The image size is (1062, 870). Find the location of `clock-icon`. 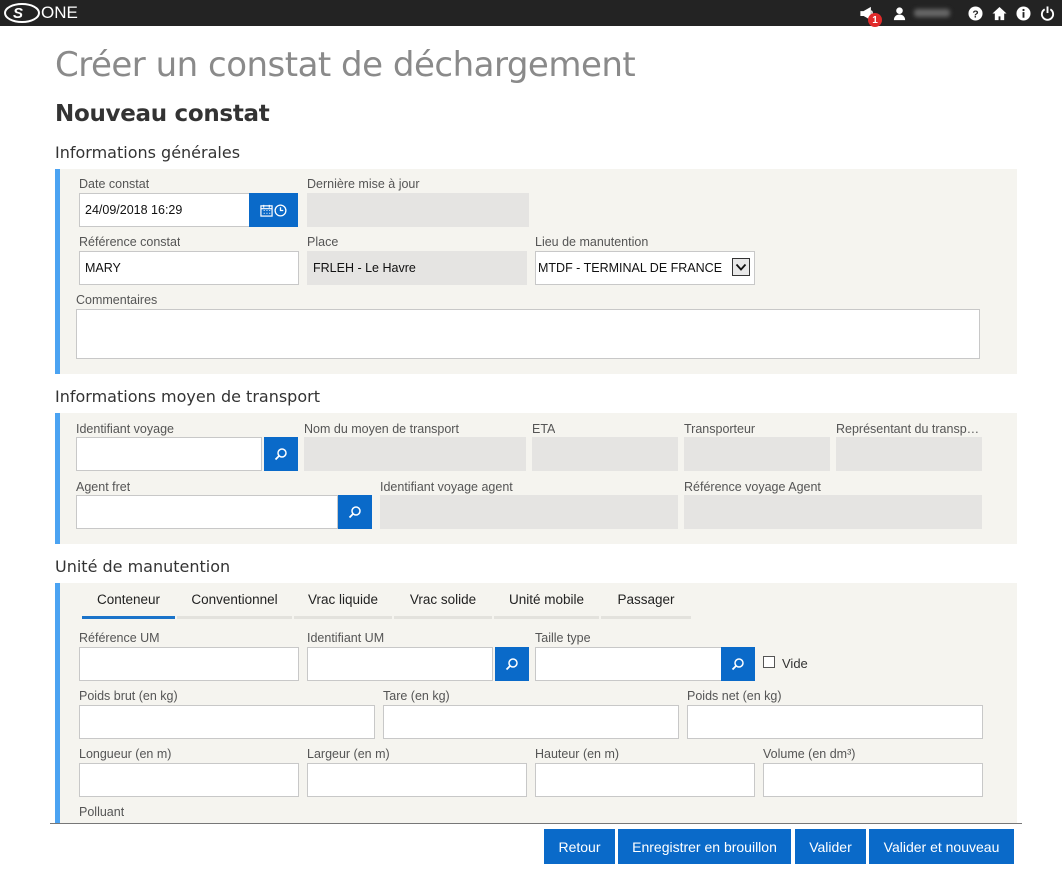

clock-icon is located at coordinates (280, 210).